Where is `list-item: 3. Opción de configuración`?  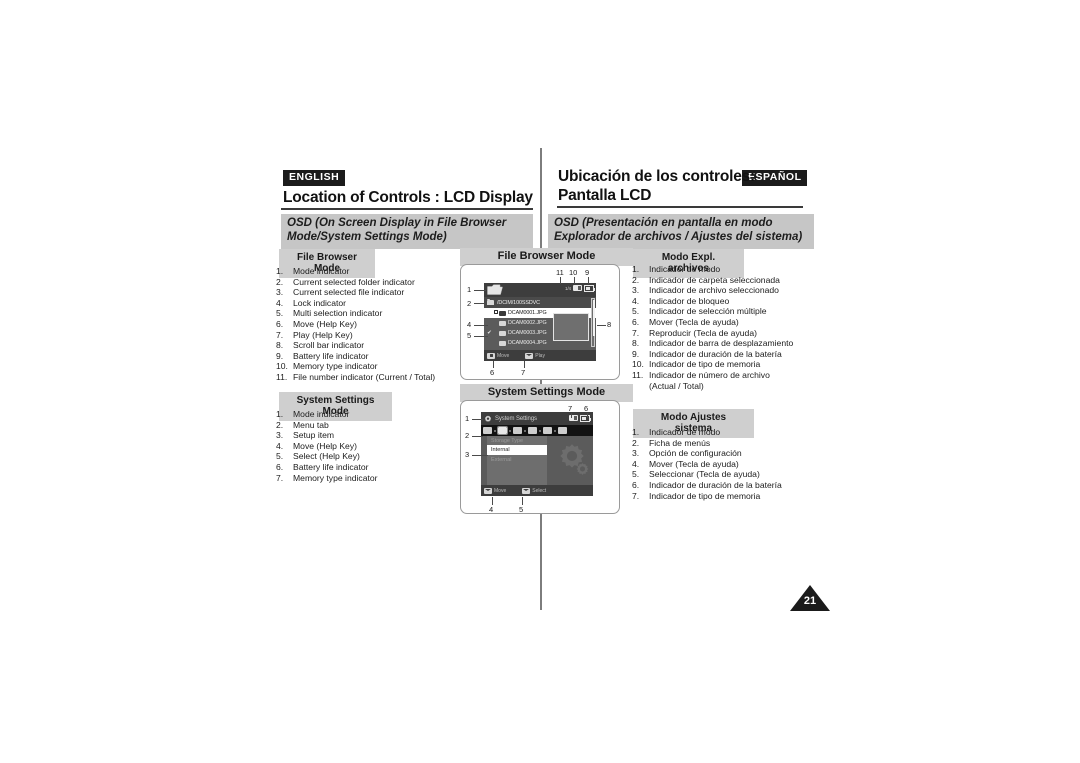 list-item: 3. Opción de configuración is located at coordinates (739, 453).